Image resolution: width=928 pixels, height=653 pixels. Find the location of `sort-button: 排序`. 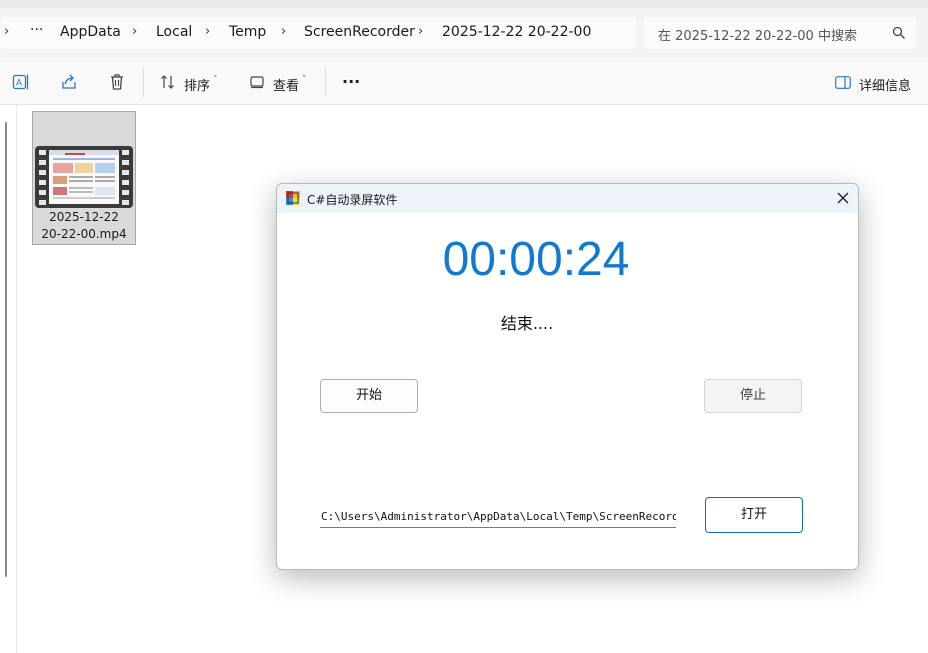

sort-button: 排序 is located at coordinates (197, 84).